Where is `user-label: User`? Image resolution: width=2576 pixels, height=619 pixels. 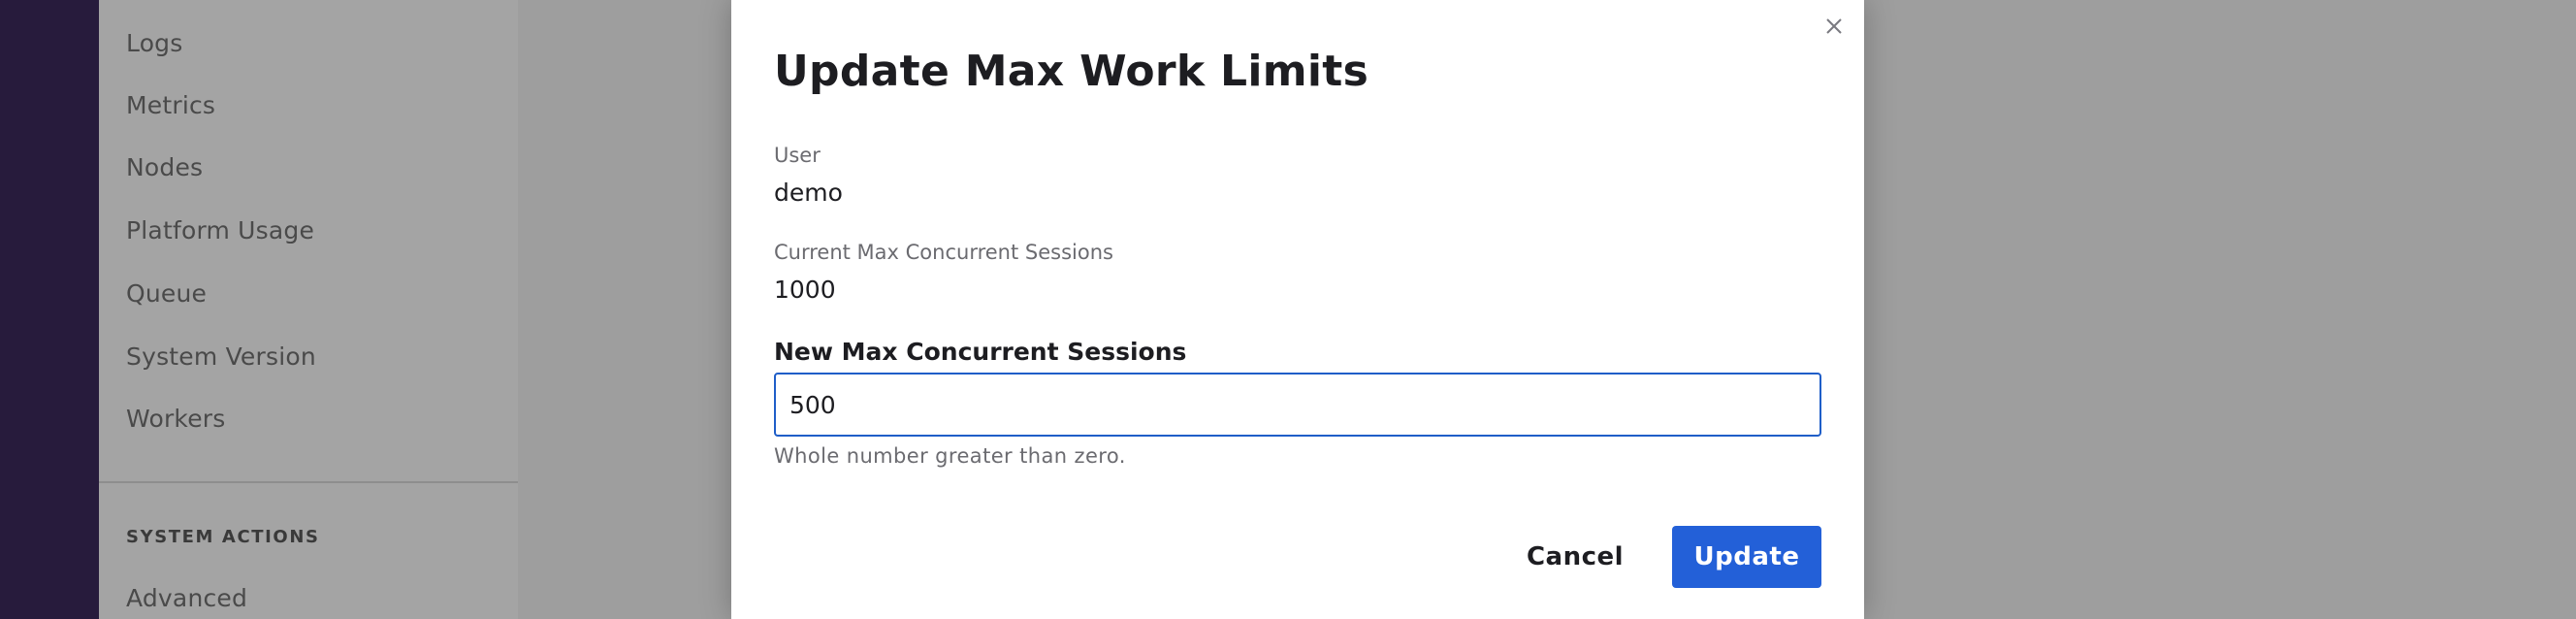
user-label: User is located at coordinates (797, 155).